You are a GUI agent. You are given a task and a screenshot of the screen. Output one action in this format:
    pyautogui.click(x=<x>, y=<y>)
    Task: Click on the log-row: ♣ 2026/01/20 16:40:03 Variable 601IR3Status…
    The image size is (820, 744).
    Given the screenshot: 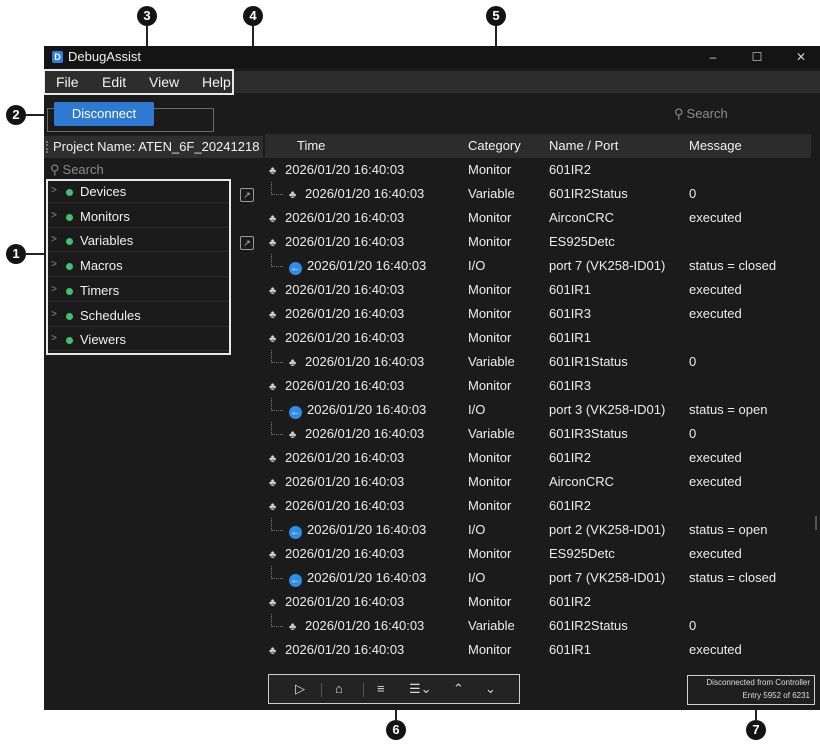 What is the action you would take?
    pyautogui.click(x=538, y=434)
    